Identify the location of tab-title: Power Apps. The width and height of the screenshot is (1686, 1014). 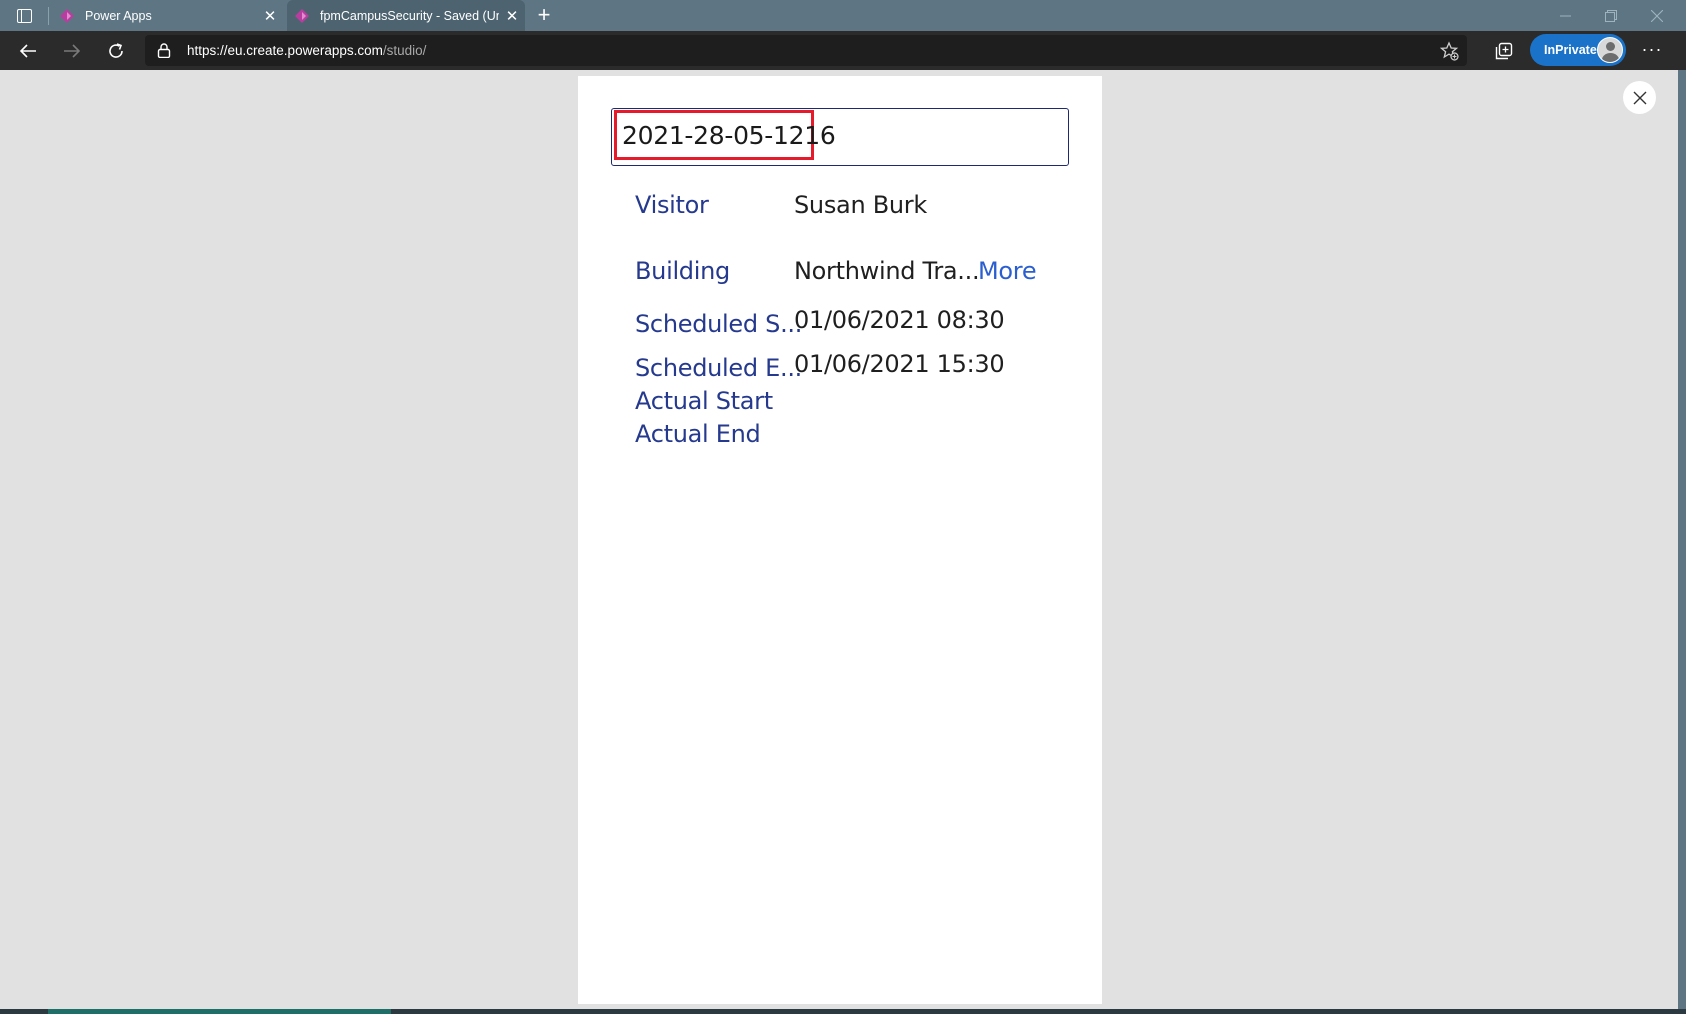
(118, 15).